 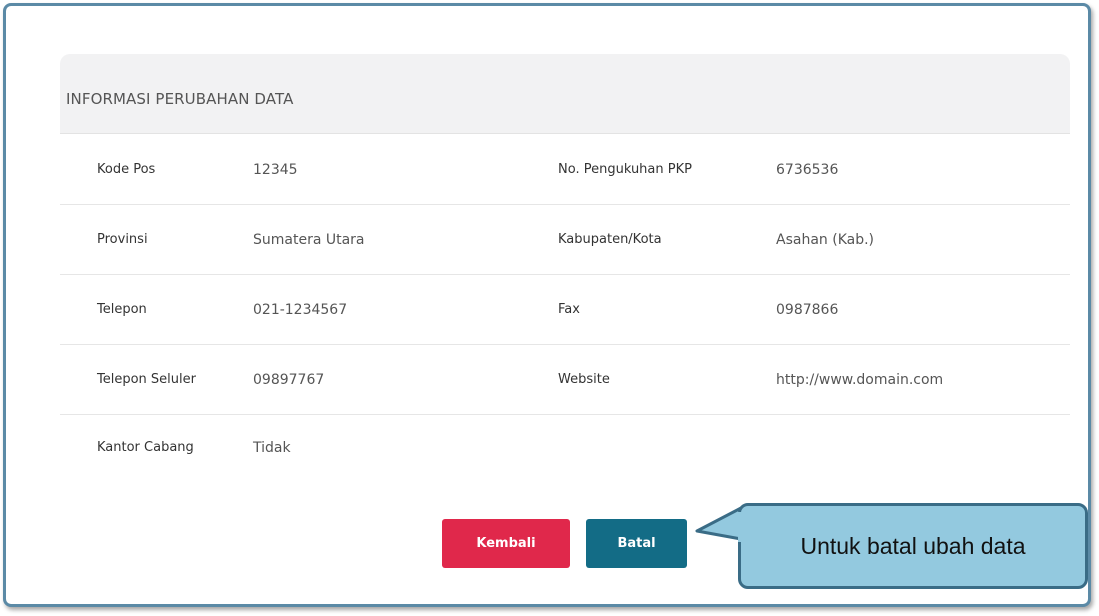 What do you see at coordinates (180, 99) in the screenshot?
I see `panel-title: INFORMASI PERUBAHAN DATA` at bounding box center [180, 99].